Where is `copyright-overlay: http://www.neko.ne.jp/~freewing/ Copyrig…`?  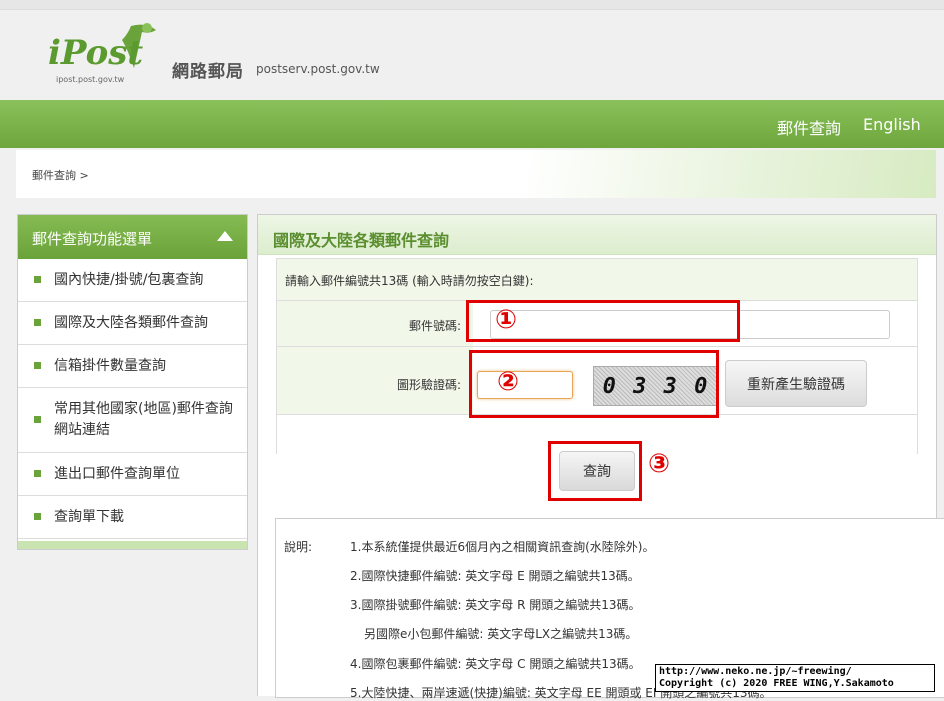
copyright-overlay: http://www.neko.ne.jp/~freewing/ Copyrig… is located at coordinates (795, 678).